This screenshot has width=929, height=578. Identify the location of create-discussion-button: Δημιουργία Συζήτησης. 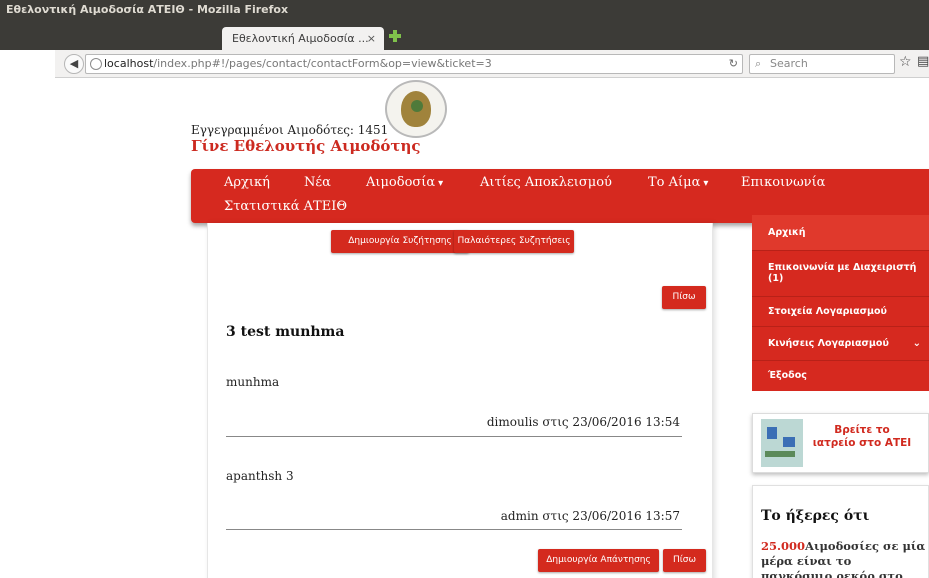
(400, 241).